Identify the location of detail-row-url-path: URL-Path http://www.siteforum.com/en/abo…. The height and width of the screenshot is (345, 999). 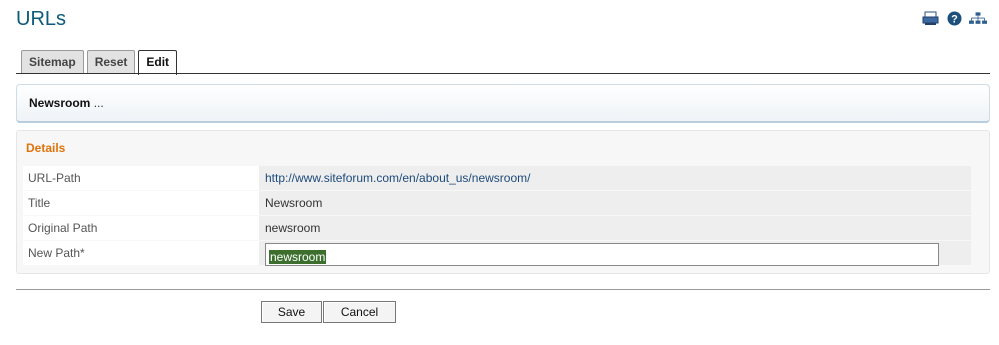
(497, 178).